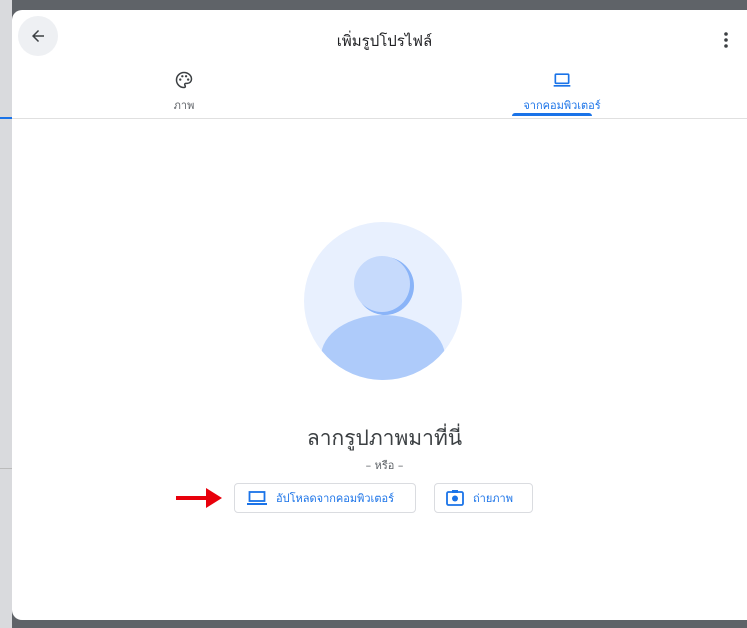  I want to click on upload-from-computer-button: อัปโหลดจากคอมพิวเตอร์, so click(325, 498).